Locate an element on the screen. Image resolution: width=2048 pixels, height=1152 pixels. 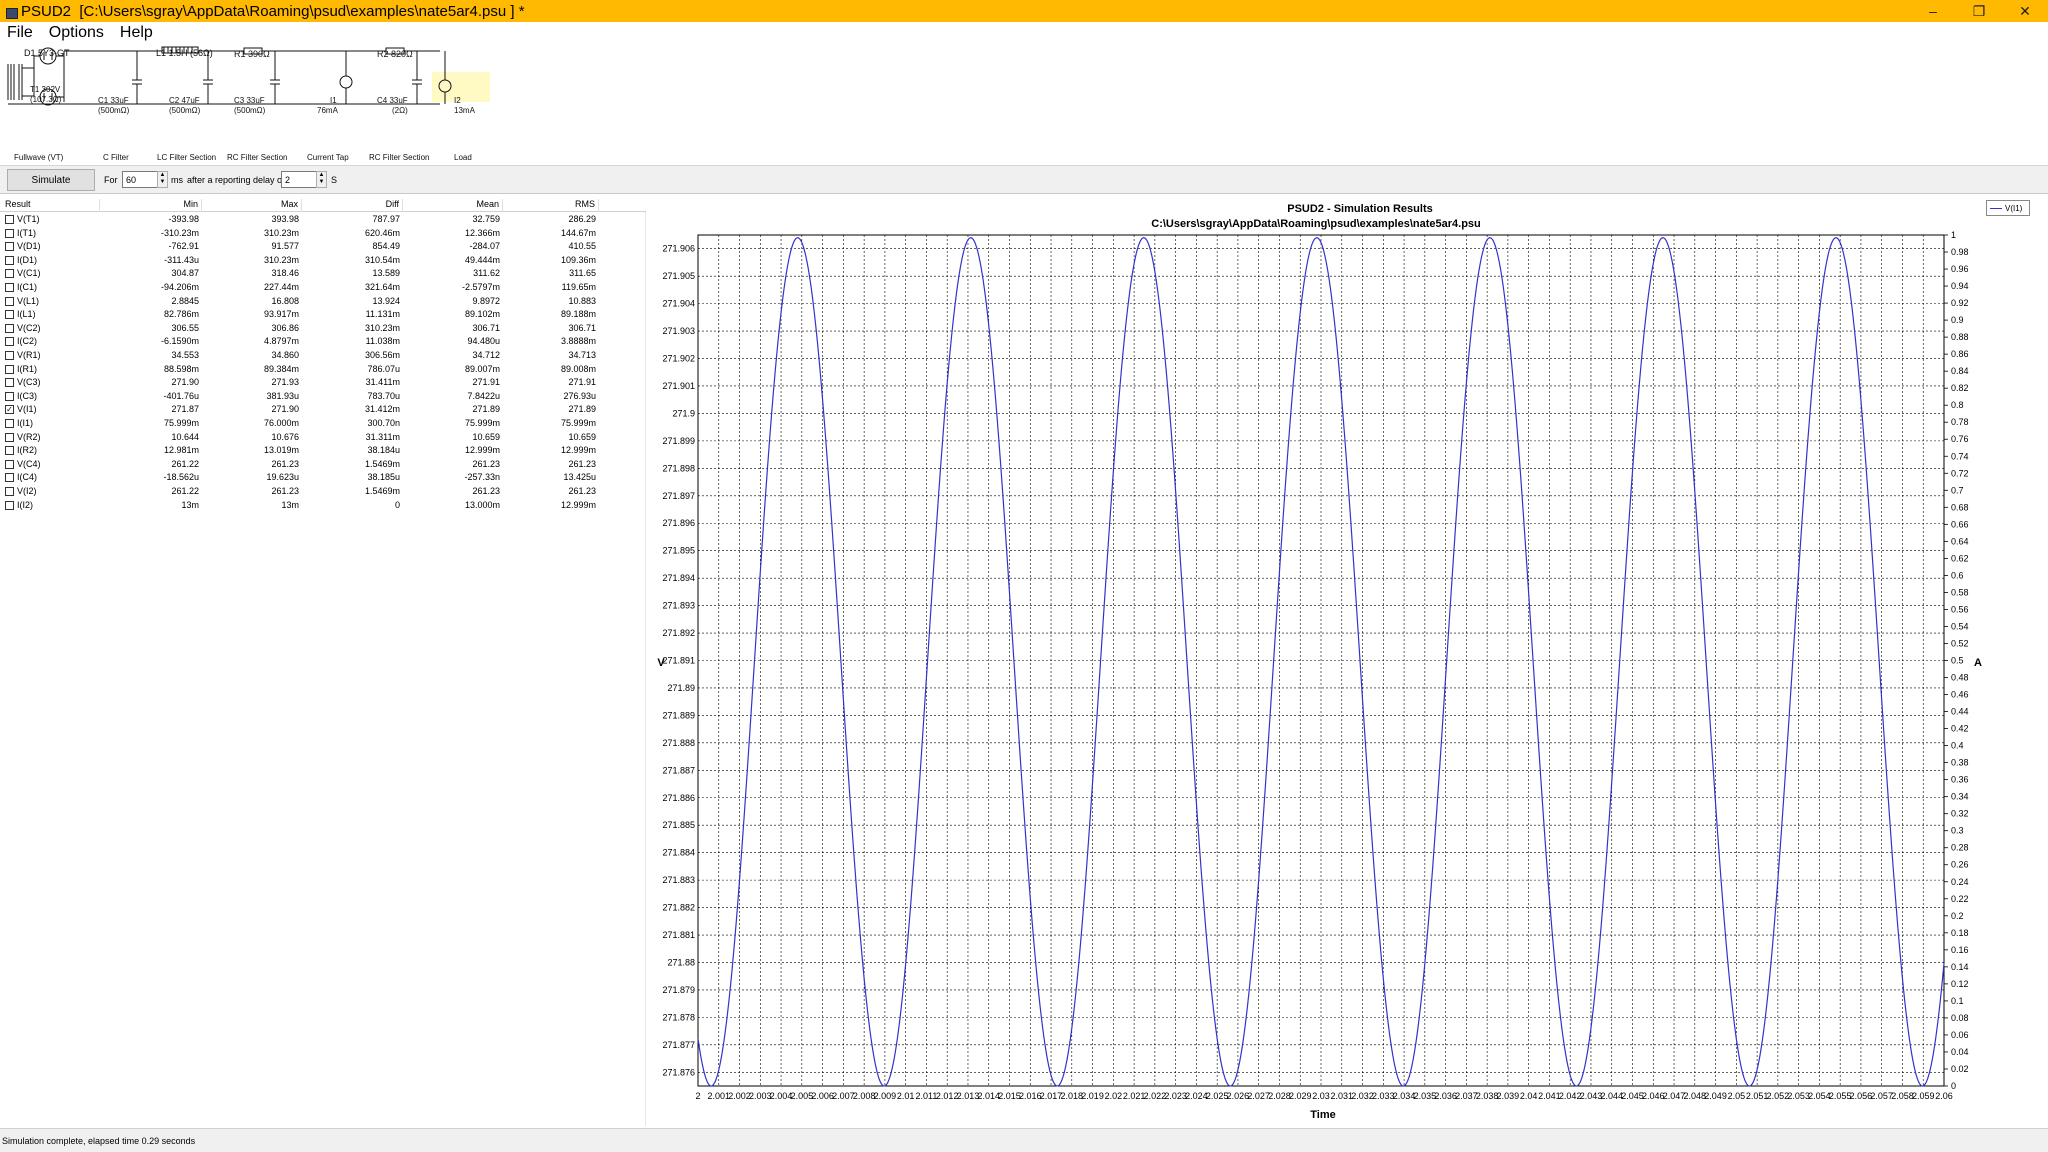
table-row: V(R2) 10.644 10.676 31.311m 10.659 10.659 is located at coordinates (323, 438).